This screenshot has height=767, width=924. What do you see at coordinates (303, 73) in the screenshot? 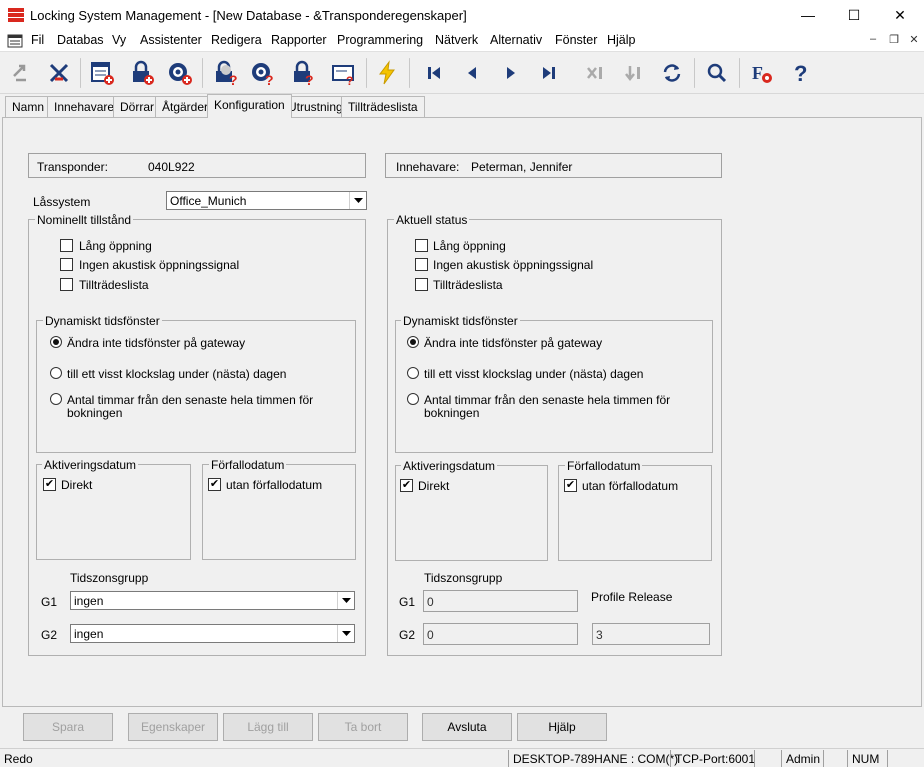
I see `lock-query-icon: ?` at bounding box center [303, 73].